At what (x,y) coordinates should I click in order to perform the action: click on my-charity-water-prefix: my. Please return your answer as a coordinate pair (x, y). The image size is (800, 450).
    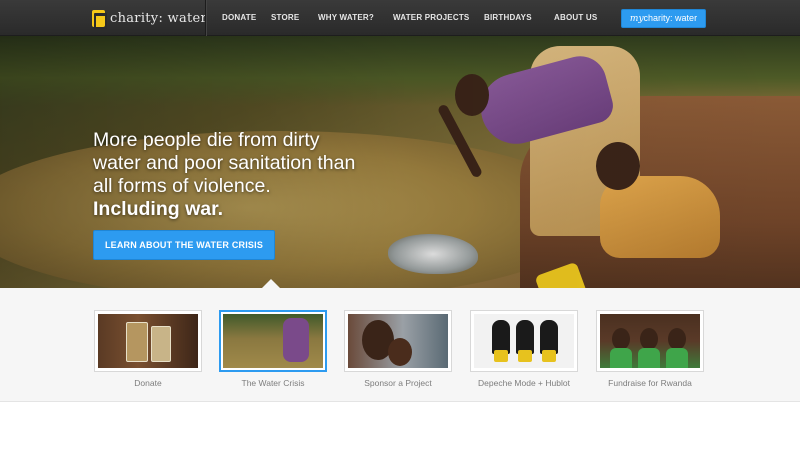
    Looking at the image, I should click on (636, 19).